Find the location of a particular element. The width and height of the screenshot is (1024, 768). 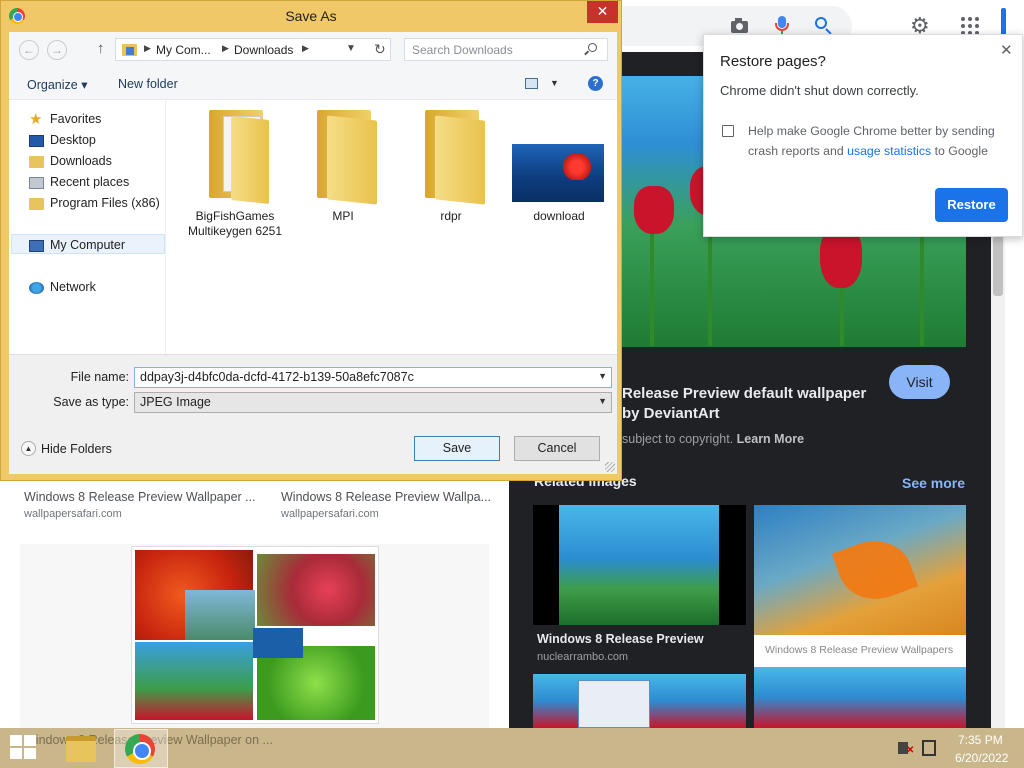

clock-time: 7:35 PM is located at coordinates (980, 740).